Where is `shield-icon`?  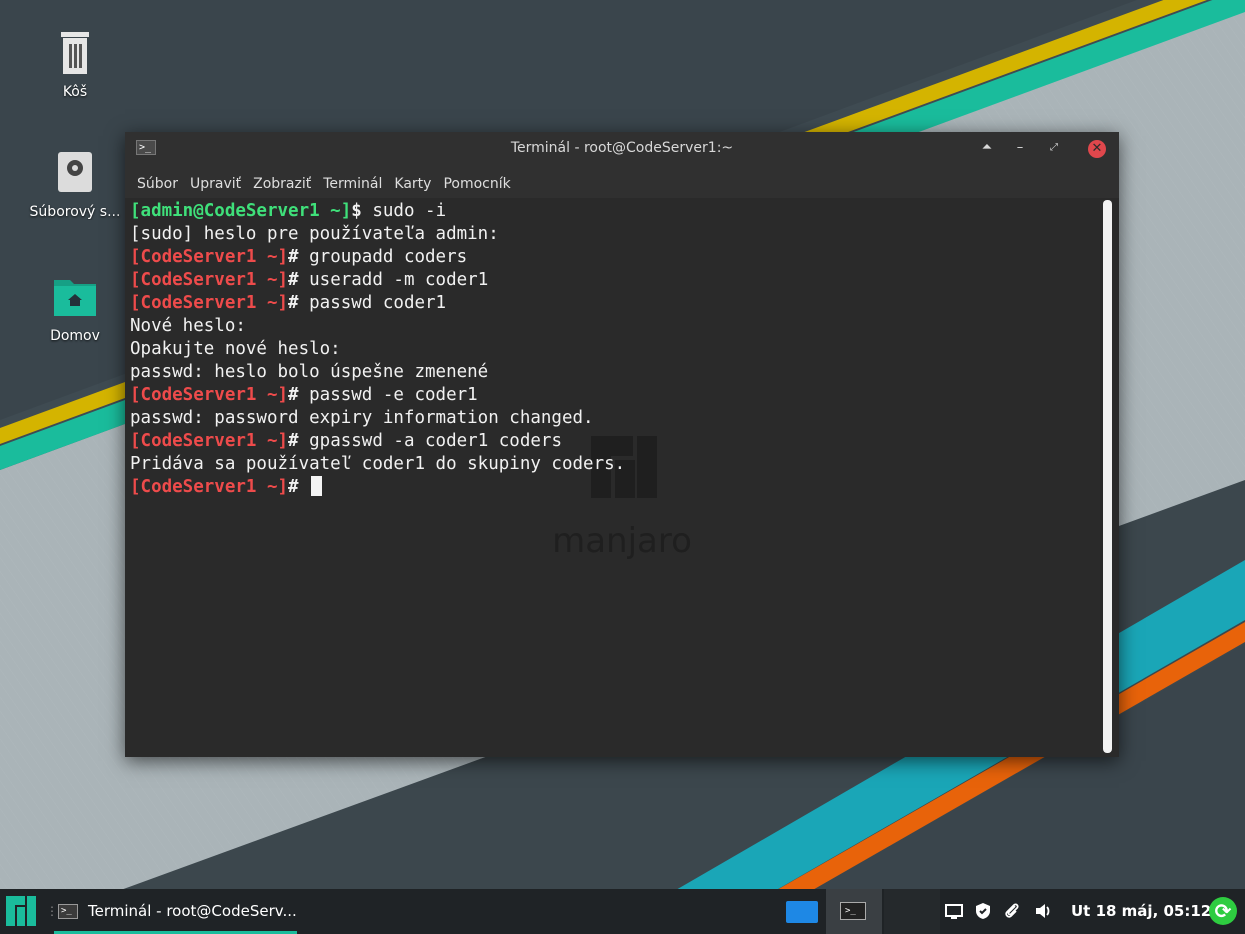 shield-icon is located at coordinates (983, 911).